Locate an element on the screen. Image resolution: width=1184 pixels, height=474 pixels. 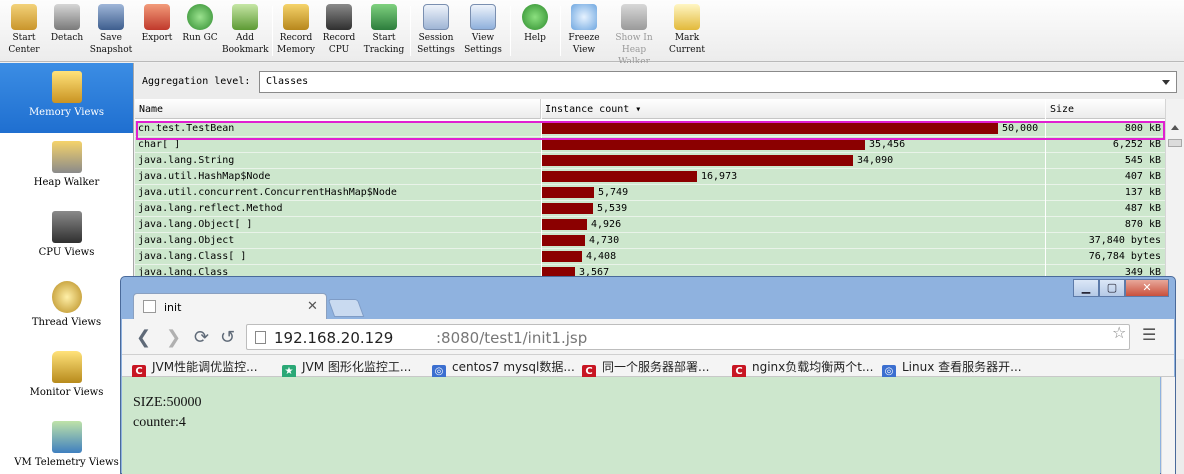
address-bar: 192.168.20.129 :8080/test1/init1.jsp is located at coordinates (688, 337).